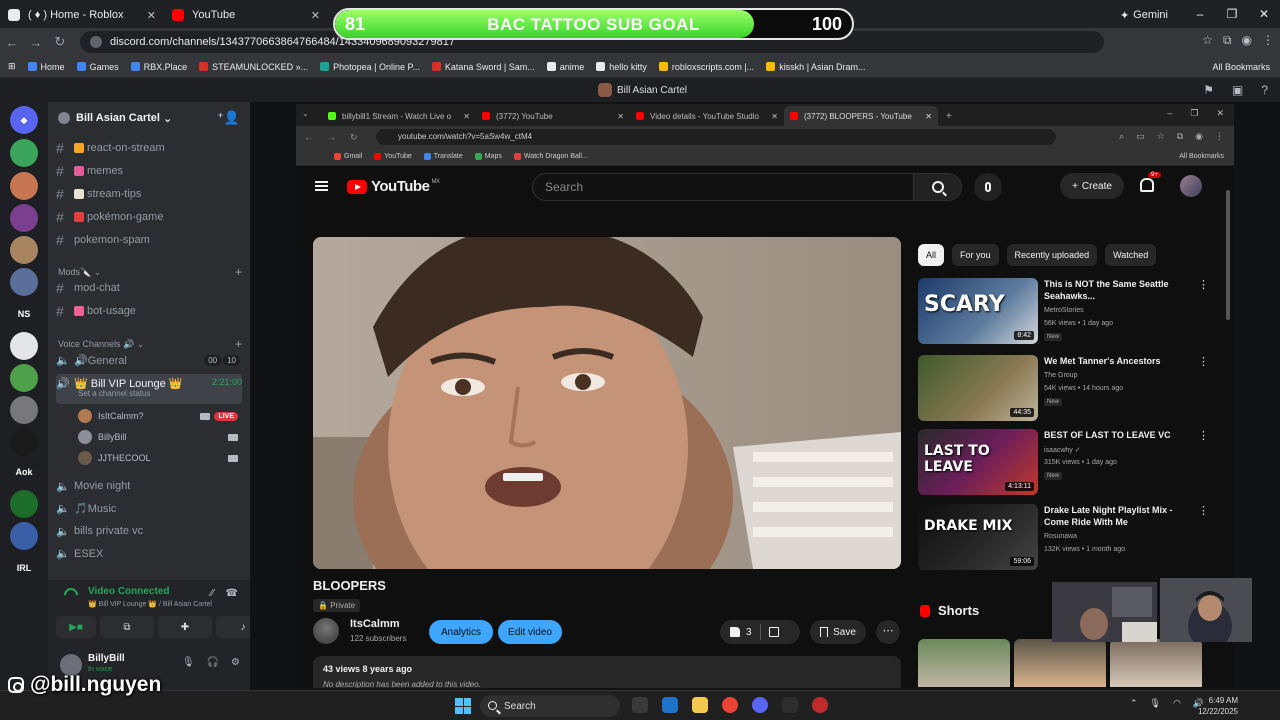 This screenshot has width=1280, height=720. Describe the element at coordinates (1060, 375) in the screenshot. I see `recommended-channel: The Group` at that location.